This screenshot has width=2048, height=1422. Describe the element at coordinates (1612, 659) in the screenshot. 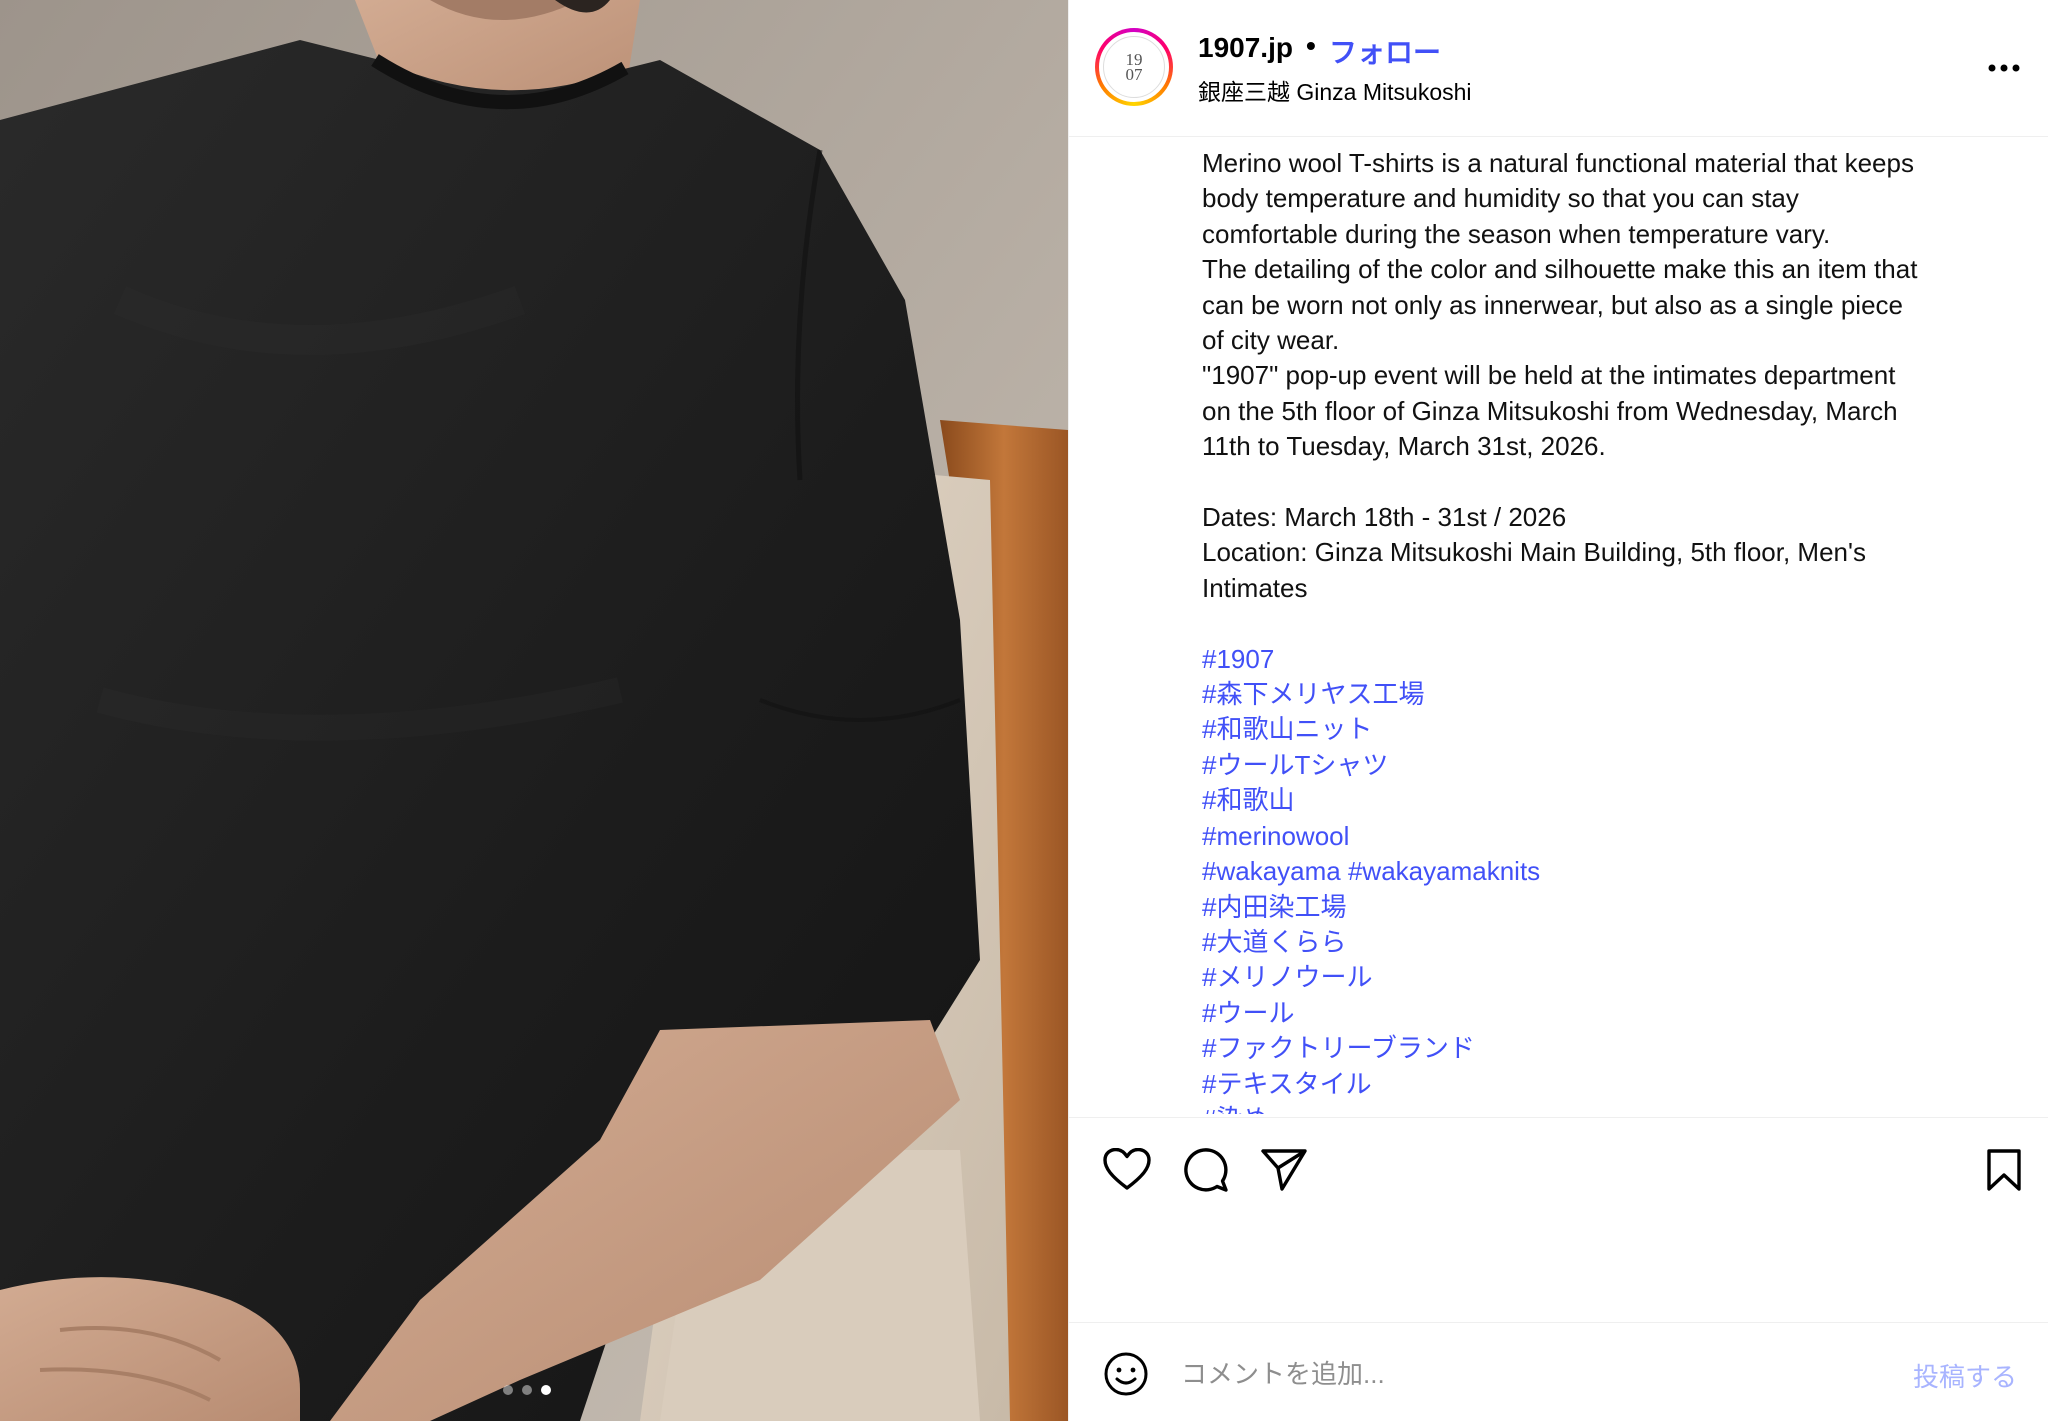

I see `hashtag-link: #1907` at that location.